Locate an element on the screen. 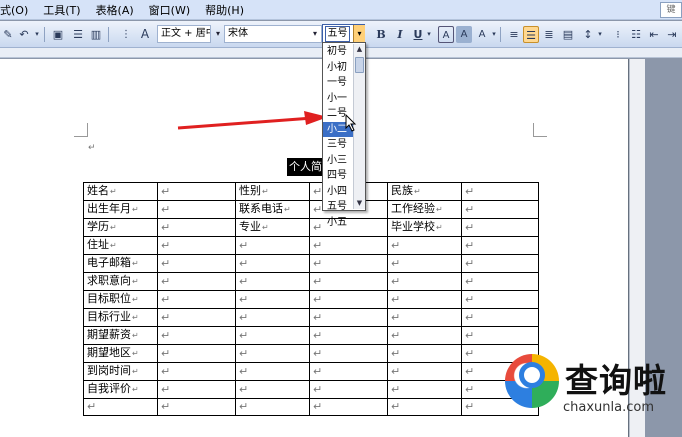 This screenshot has height=437, width=682. font-size-options: 初号 小初 一号 小一 二号 小二 三号 小三 四号 小四 五号 小五 is located at coordinates (338, 137).